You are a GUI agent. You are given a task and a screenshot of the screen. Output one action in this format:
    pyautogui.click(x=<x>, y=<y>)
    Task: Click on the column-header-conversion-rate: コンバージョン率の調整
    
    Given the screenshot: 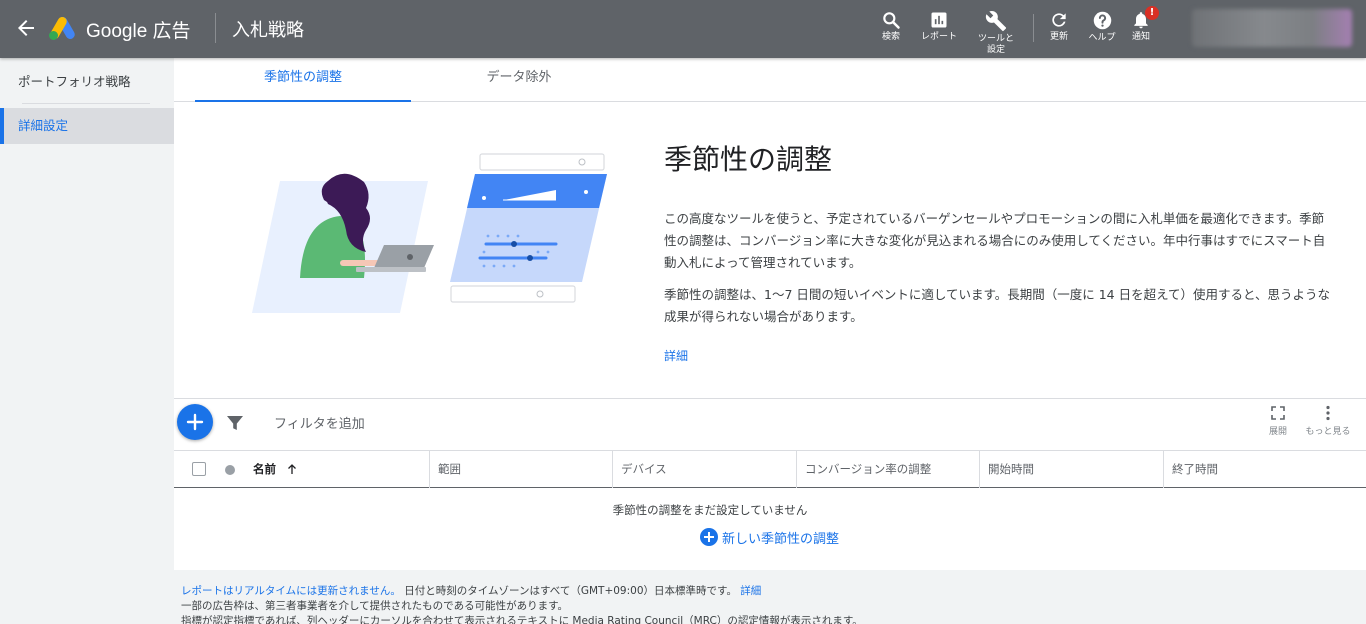 What is the action you would take?
    pyautogui.click(x=887, y=469)
    